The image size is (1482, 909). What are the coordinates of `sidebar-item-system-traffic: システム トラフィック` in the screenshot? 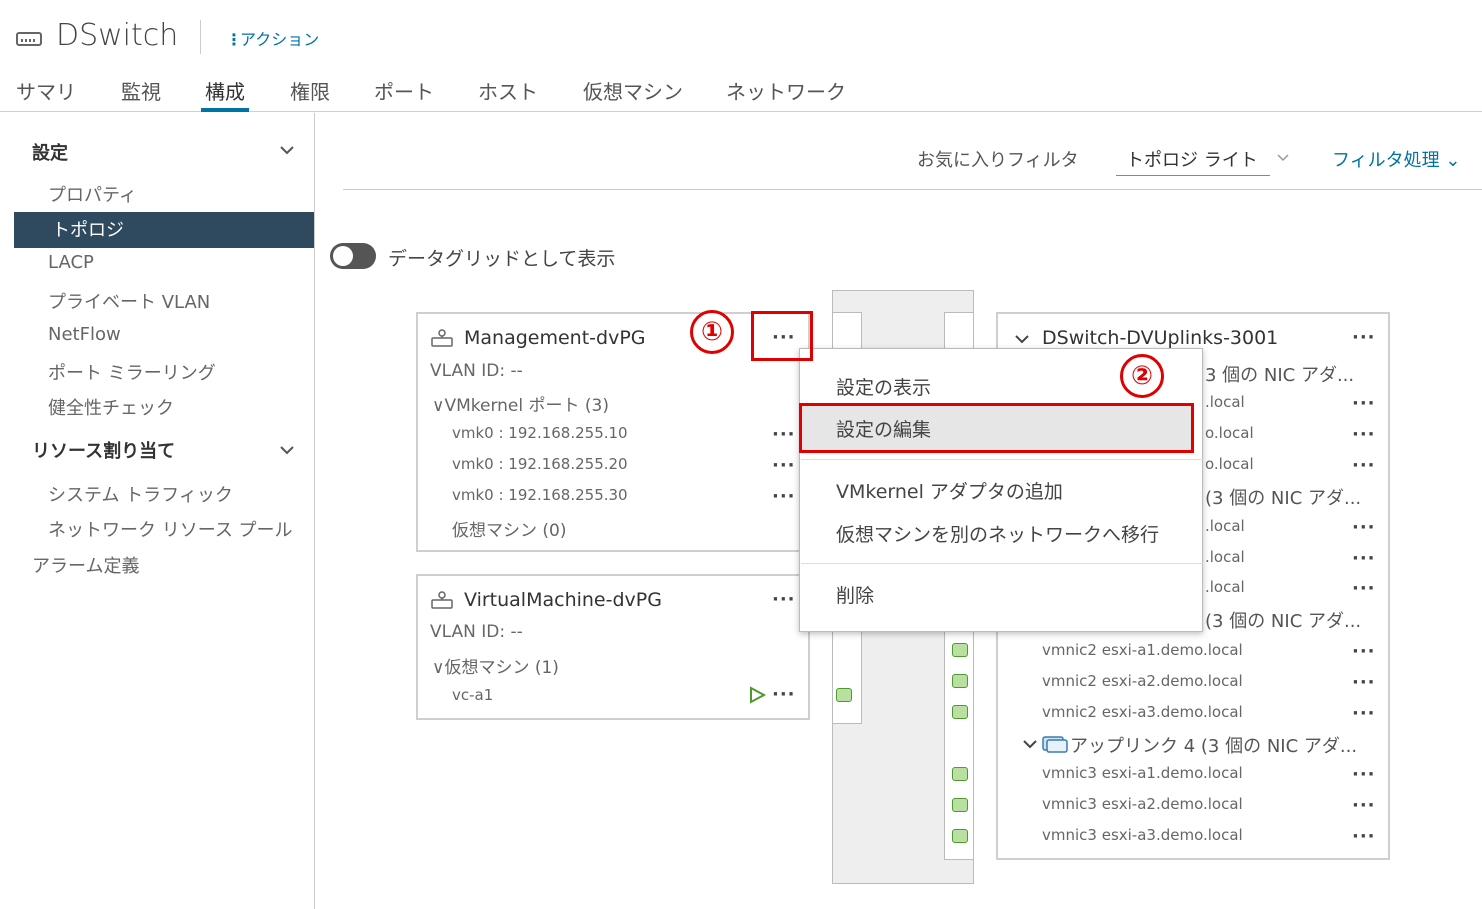 It's located at (140, 494).